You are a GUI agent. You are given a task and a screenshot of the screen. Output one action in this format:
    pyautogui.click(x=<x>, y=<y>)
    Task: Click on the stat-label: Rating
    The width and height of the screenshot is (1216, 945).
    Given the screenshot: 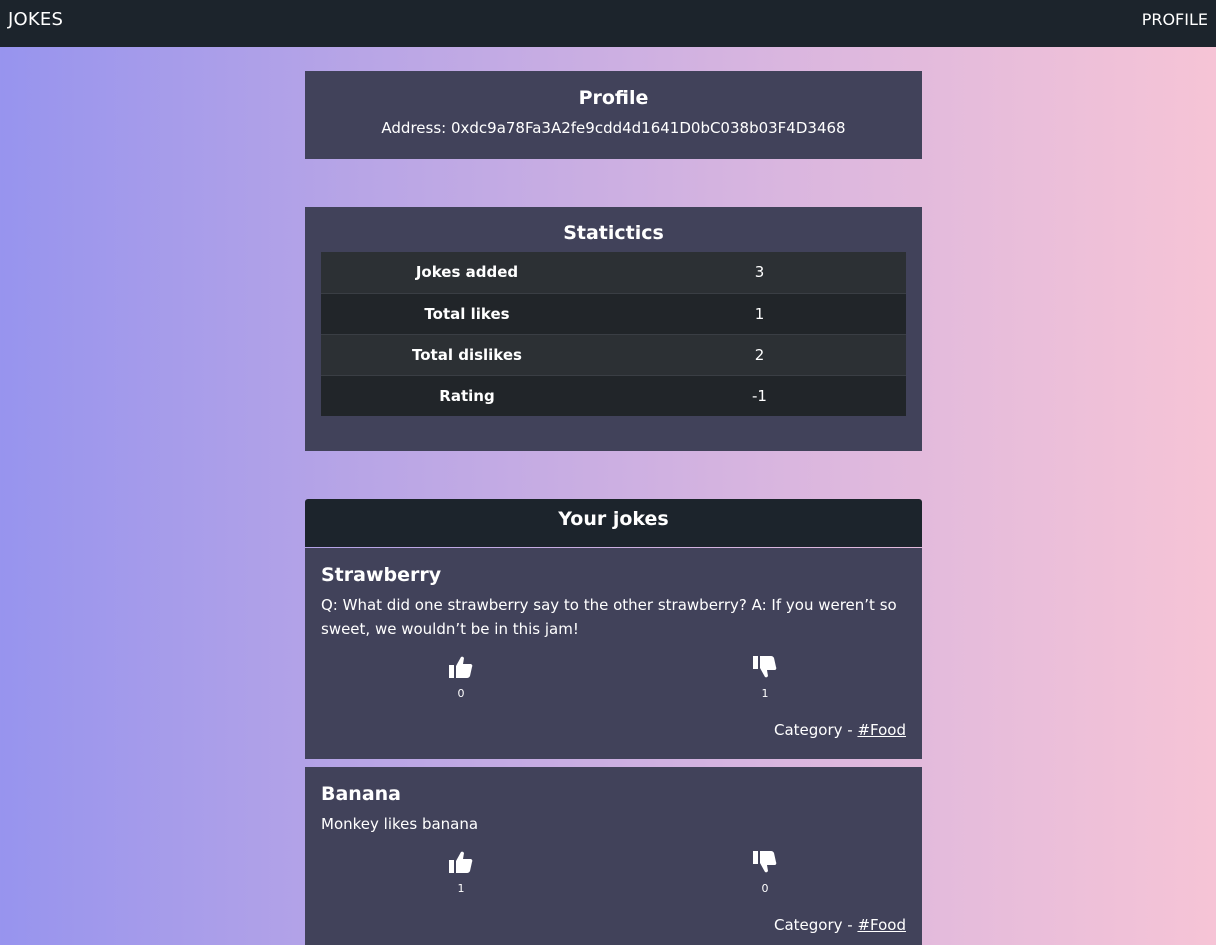 What is the action you would take?
    pyautogui.click(x=467, y=395)
    